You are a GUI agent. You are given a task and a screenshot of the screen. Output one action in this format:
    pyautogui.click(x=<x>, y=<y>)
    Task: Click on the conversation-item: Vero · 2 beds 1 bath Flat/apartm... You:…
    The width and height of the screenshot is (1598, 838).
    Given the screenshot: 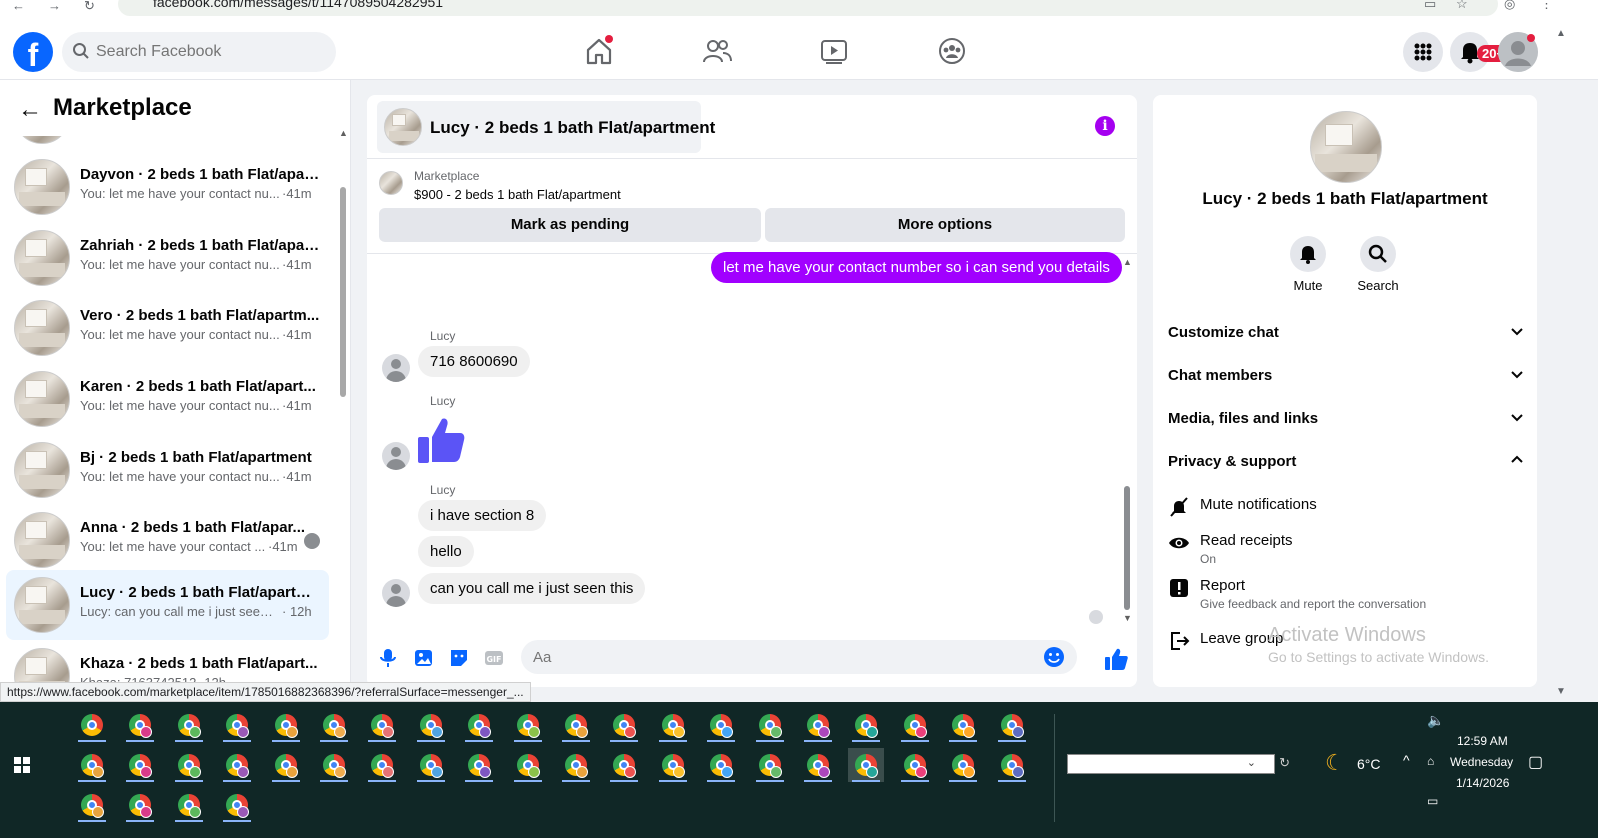 What is the action you would take?
    pyautogui.click(x=167, y=328)
    